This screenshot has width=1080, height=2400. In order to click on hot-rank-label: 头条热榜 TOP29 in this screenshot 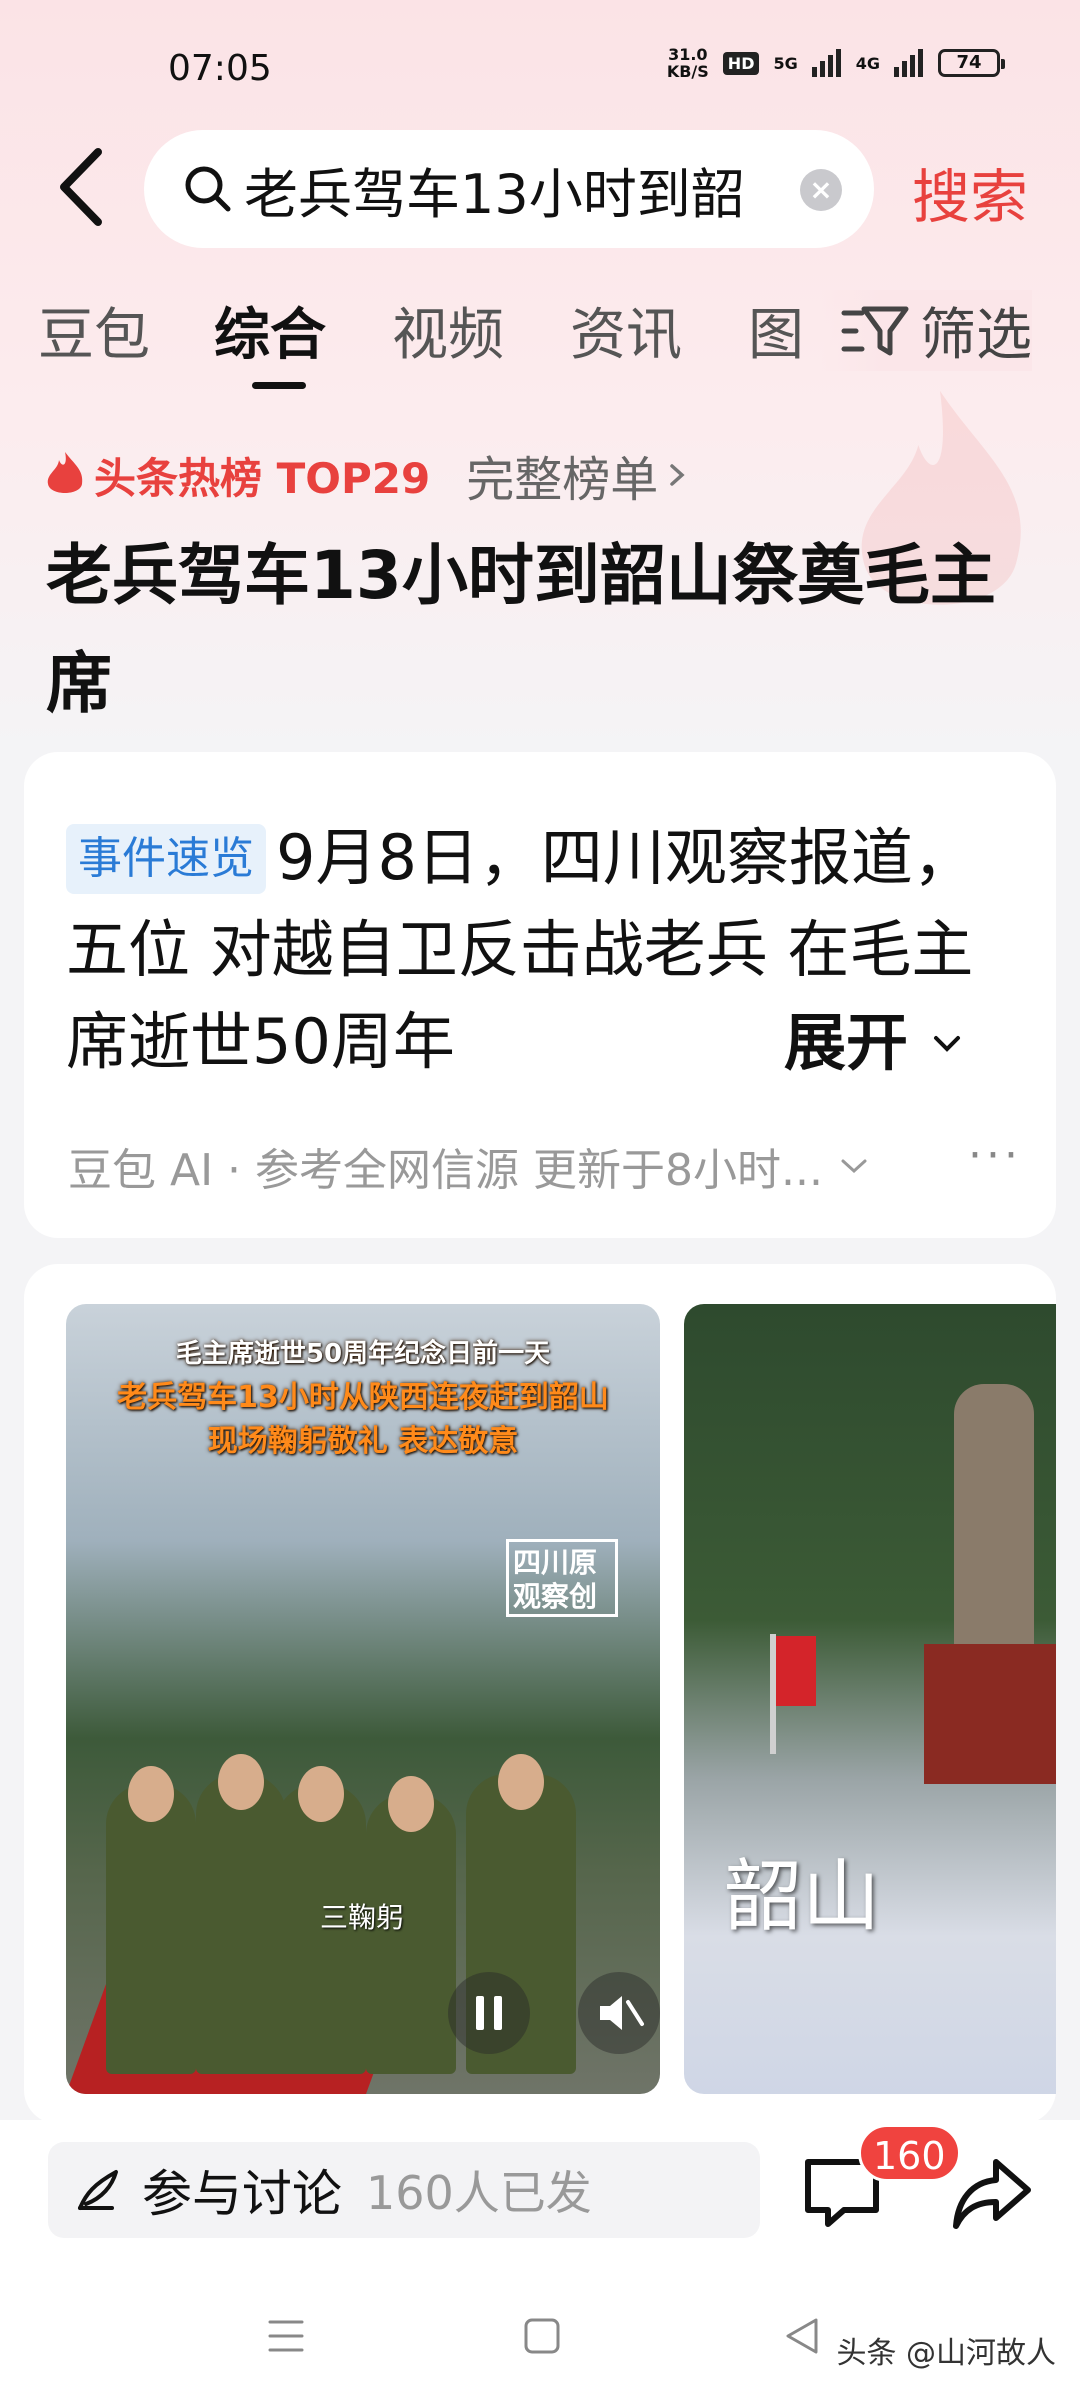, I will do `click(262, 478)`.